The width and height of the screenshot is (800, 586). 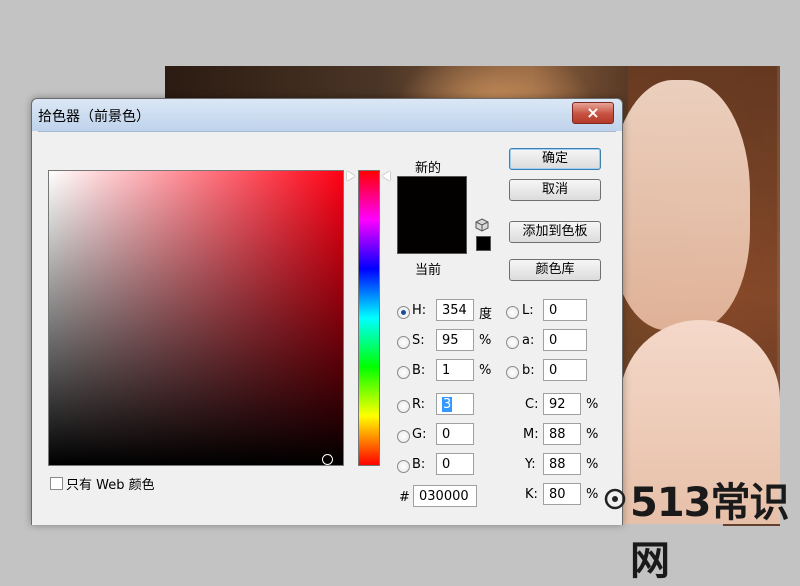 I want to click on current-color-swatch, so click(x=432, y=234).